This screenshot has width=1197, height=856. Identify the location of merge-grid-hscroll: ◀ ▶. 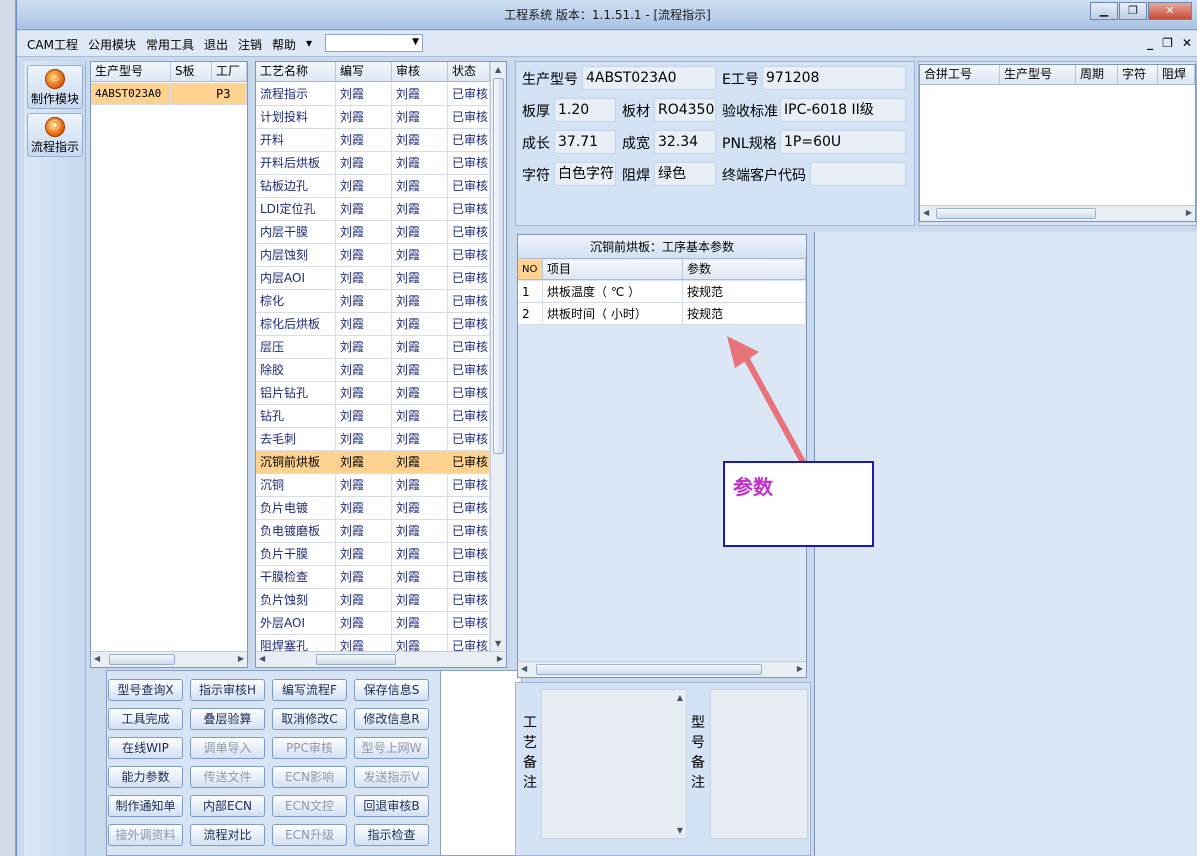
(1057, 213).